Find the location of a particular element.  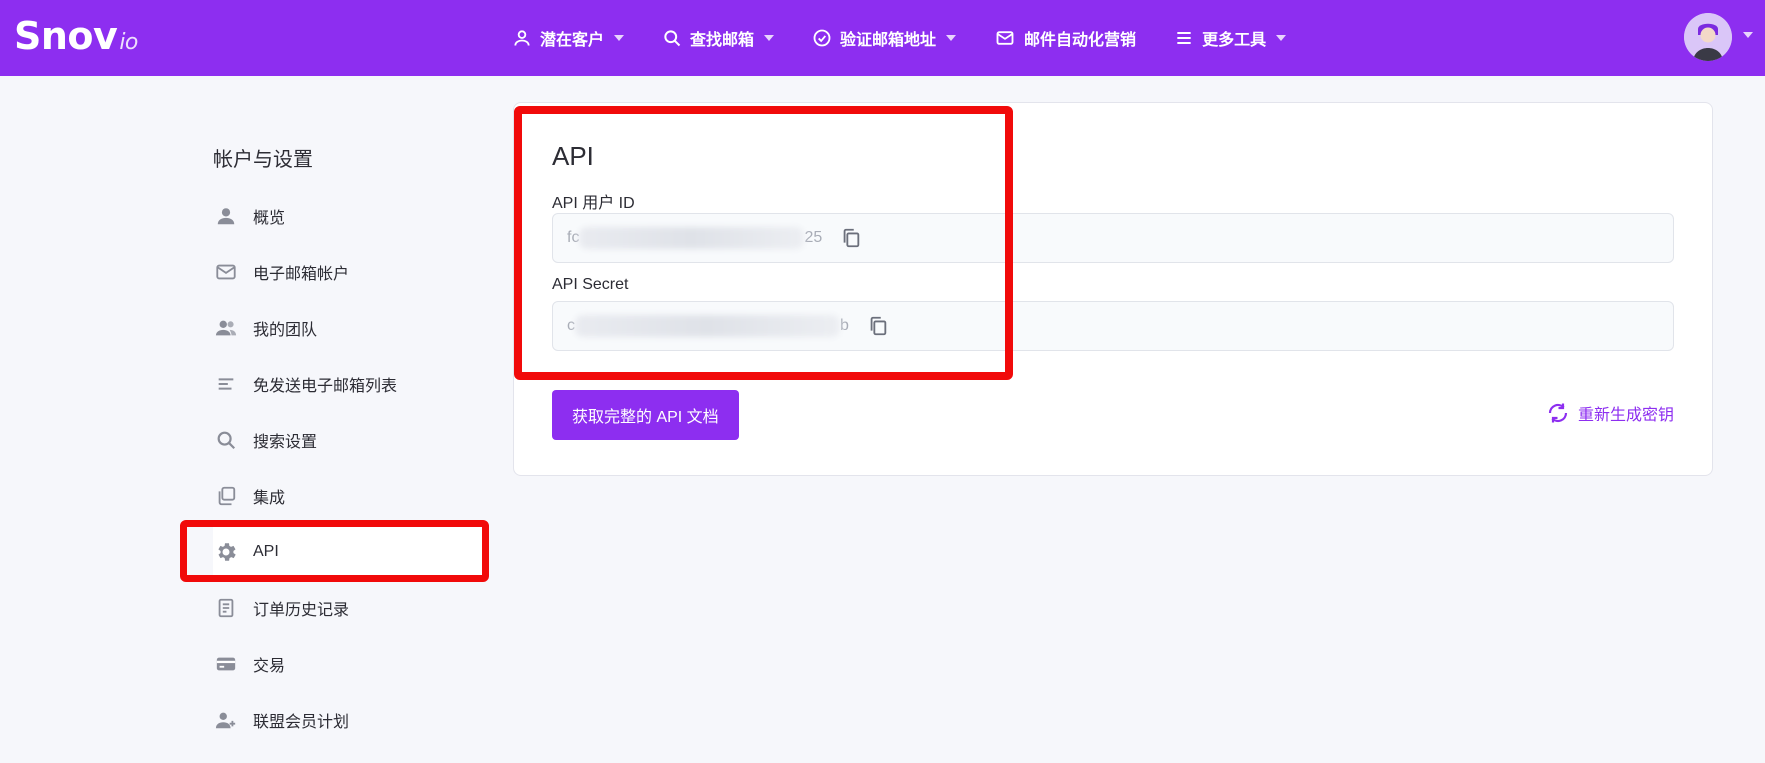

api-secret-field: cb is located at coordinates (1113, 326).